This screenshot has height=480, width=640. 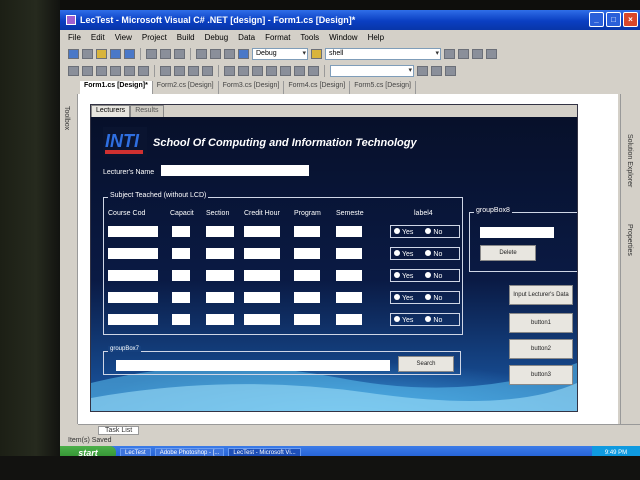 I want to click on solution-explorer-tab: Solution Explorer, so click(x=629, y=160).